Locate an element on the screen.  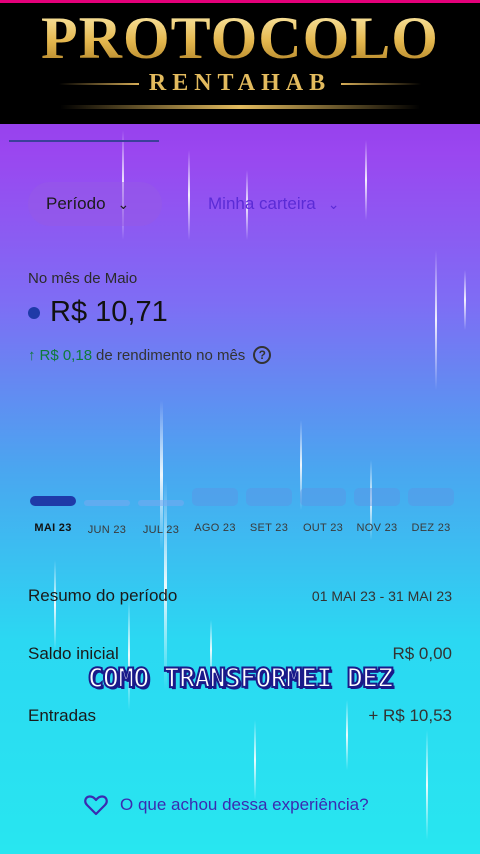
video-caption: COMO TRANSFORMEI DEZ is located at coordinates (240, 678).